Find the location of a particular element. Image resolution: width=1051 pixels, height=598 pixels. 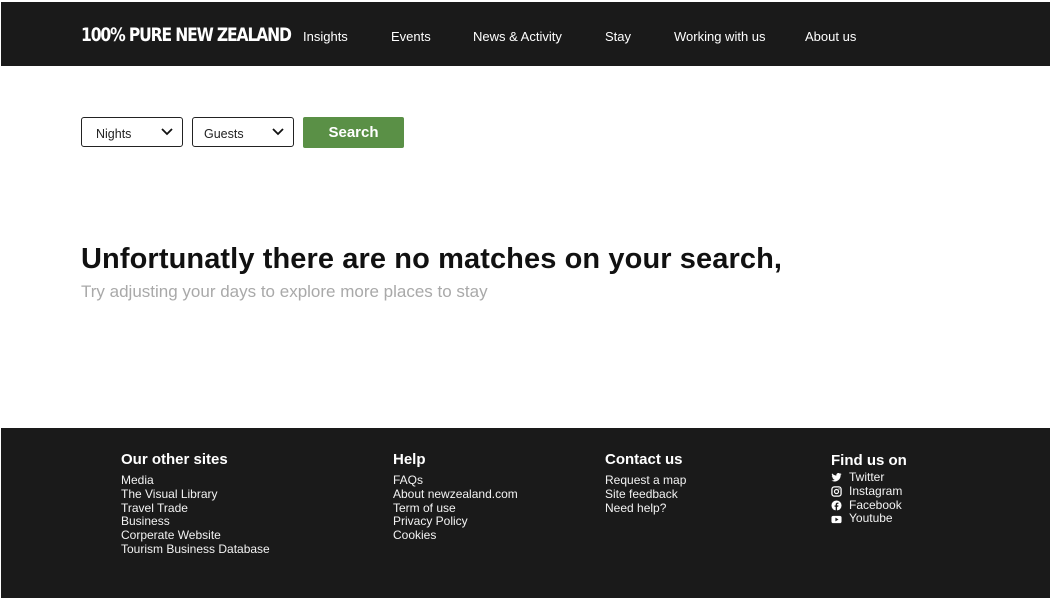

footer-link-request-map: Request a map is located at coordinates (645, 480).